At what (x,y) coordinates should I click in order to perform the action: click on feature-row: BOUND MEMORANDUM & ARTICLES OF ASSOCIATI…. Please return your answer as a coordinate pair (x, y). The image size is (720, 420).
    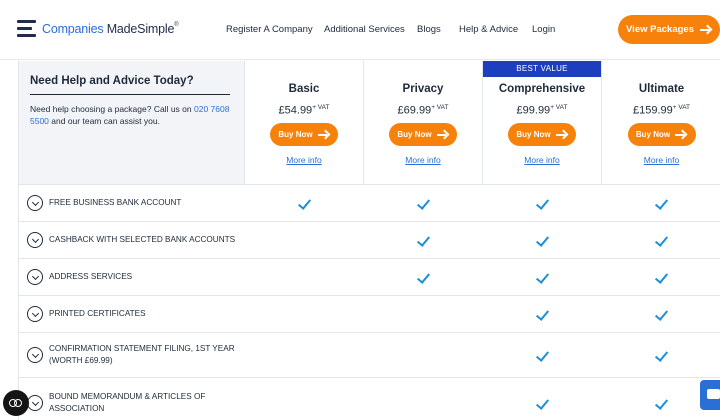
    Looking at the image, I should click on (369, 399).